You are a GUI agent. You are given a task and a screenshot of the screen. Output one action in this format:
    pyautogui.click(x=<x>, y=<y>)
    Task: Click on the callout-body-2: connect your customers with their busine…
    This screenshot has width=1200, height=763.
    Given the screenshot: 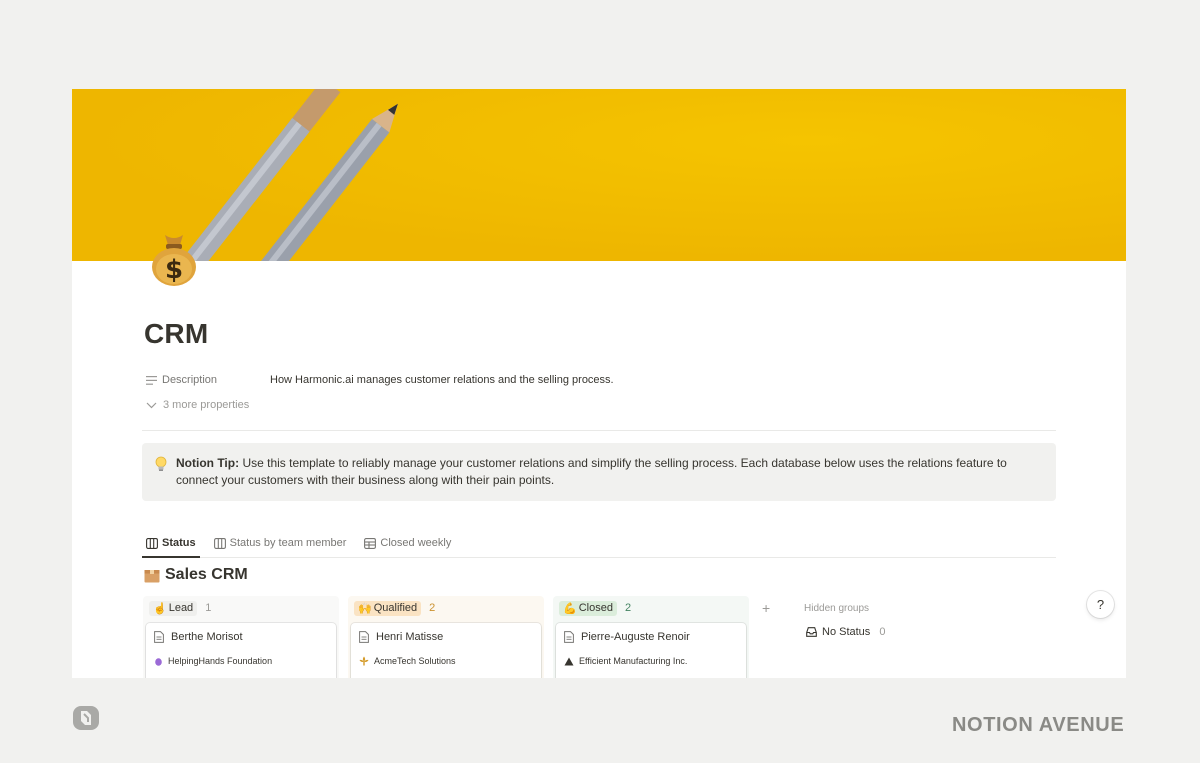 What is the action you would take?
    pyautogui.click(x=365, y=480)
    